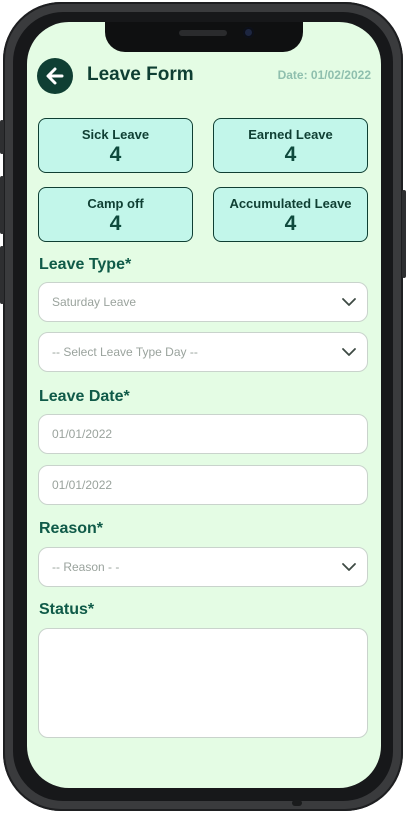 The width and height of the screenshot is (406, 813). I want to click on status-heading: Status*, so click(67, 609).